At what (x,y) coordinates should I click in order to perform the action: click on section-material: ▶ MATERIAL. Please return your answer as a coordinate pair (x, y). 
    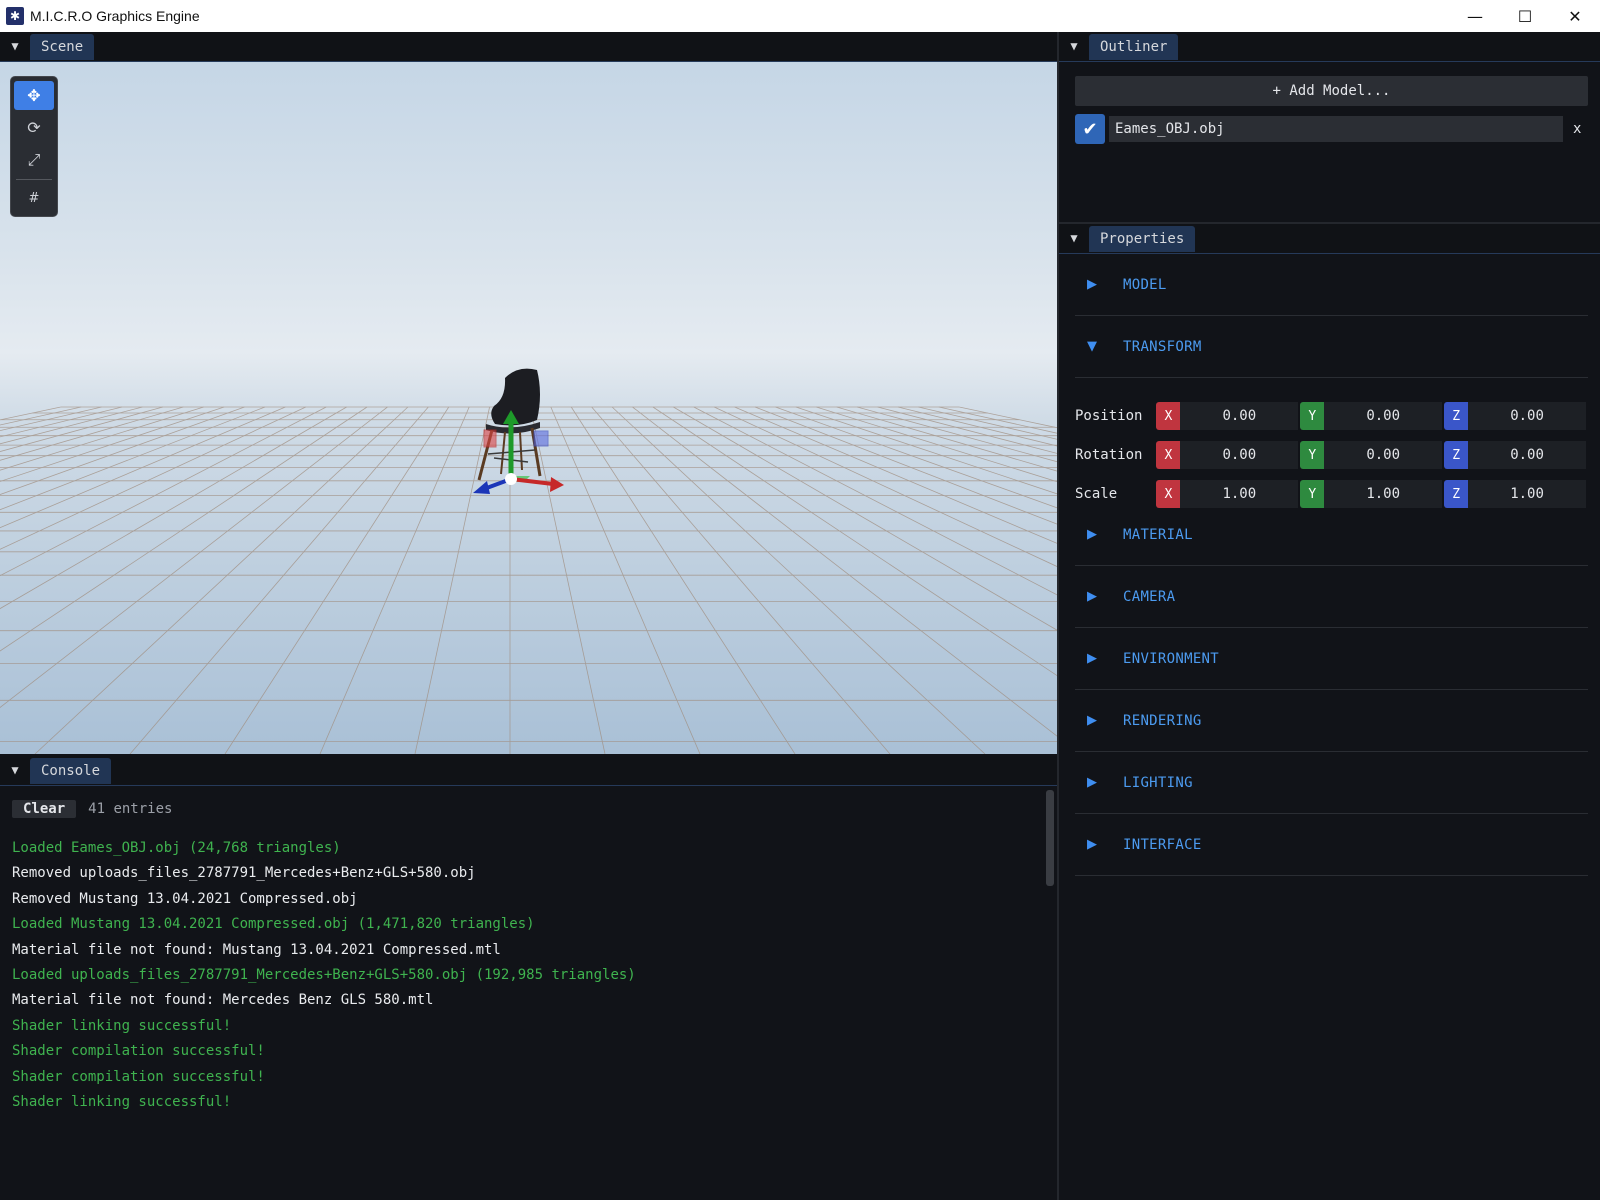
    Looking at the image, I should click on (1331, 535).